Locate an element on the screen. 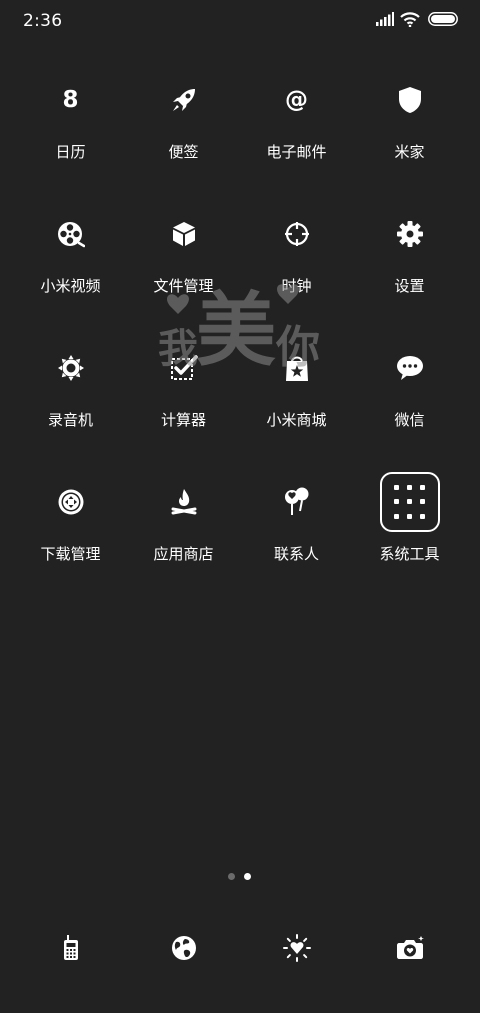 The height and width of the screenshot is (1013, 480). dock-browser is located at coordinates (183, 948).